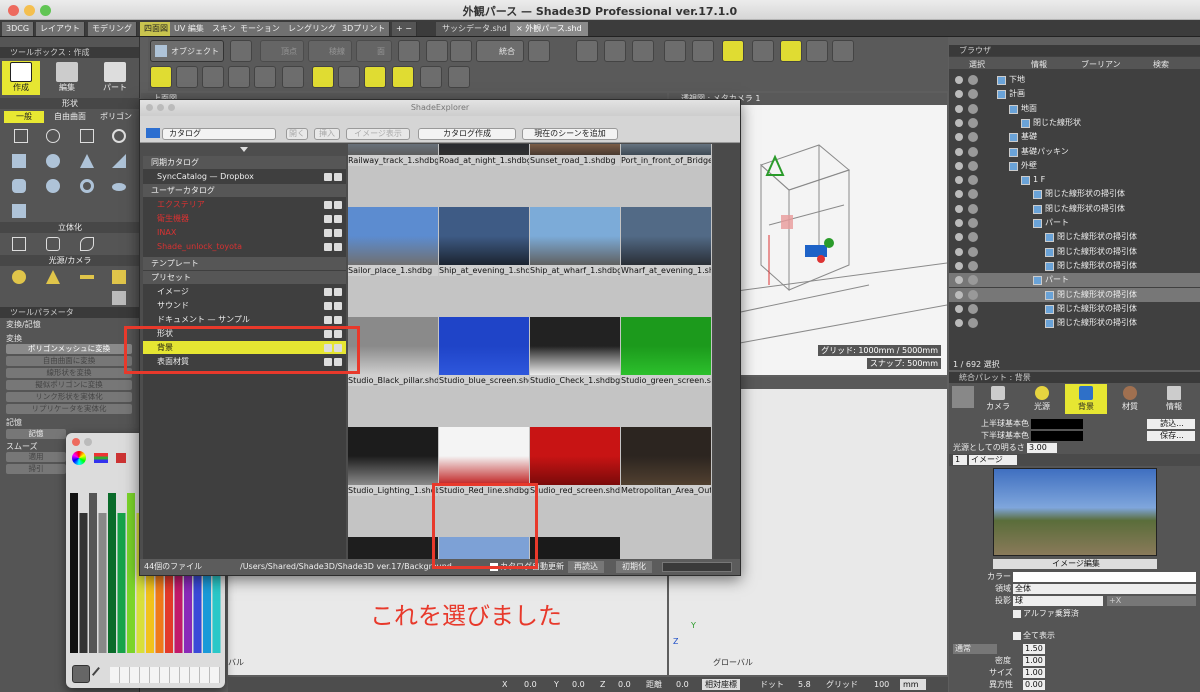  I want to click on background-thumbnail: Port_in_front_of_Bridge, so click(666, 155).